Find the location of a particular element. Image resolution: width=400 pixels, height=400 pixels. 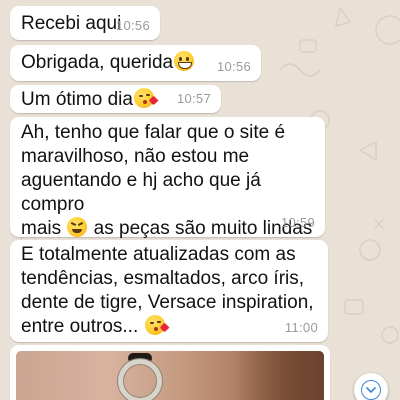

message-timestamp: 11:00 is located at coordinates (301, 327).